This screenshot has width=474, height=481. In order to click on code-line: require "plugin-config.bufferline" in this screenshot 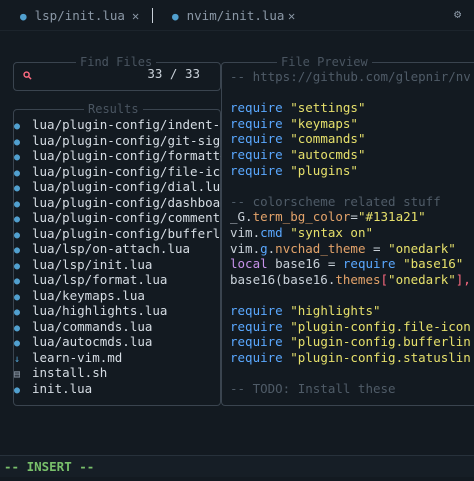, I will do `click(350, 342)`.